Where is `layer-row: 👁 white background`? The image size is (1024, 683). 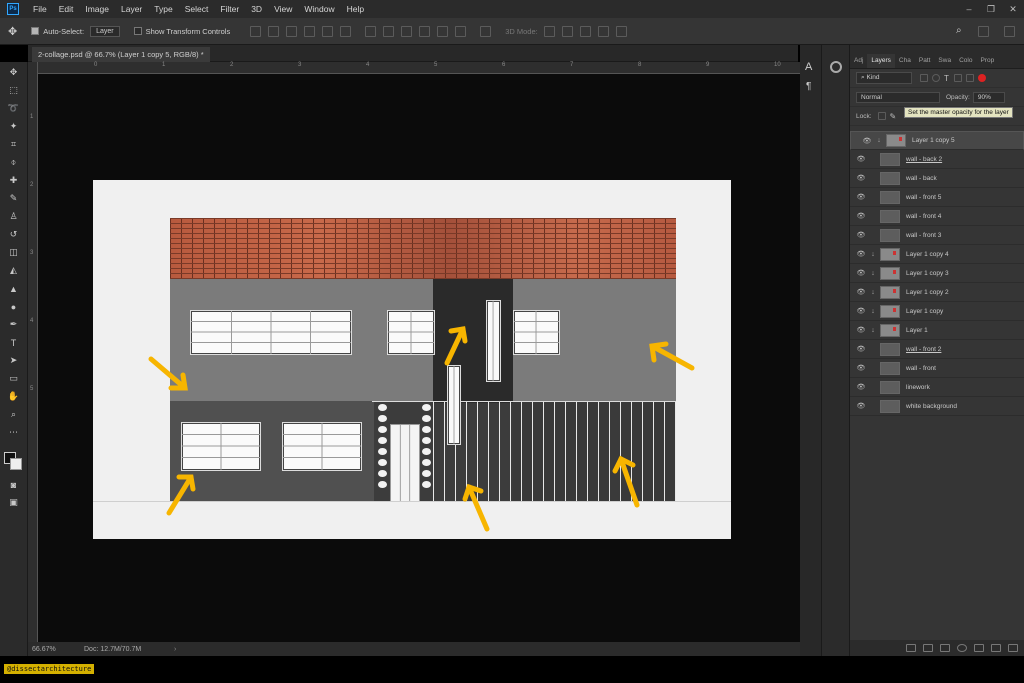 layer-row: 👁 white background is located at coordinates (937, 406).